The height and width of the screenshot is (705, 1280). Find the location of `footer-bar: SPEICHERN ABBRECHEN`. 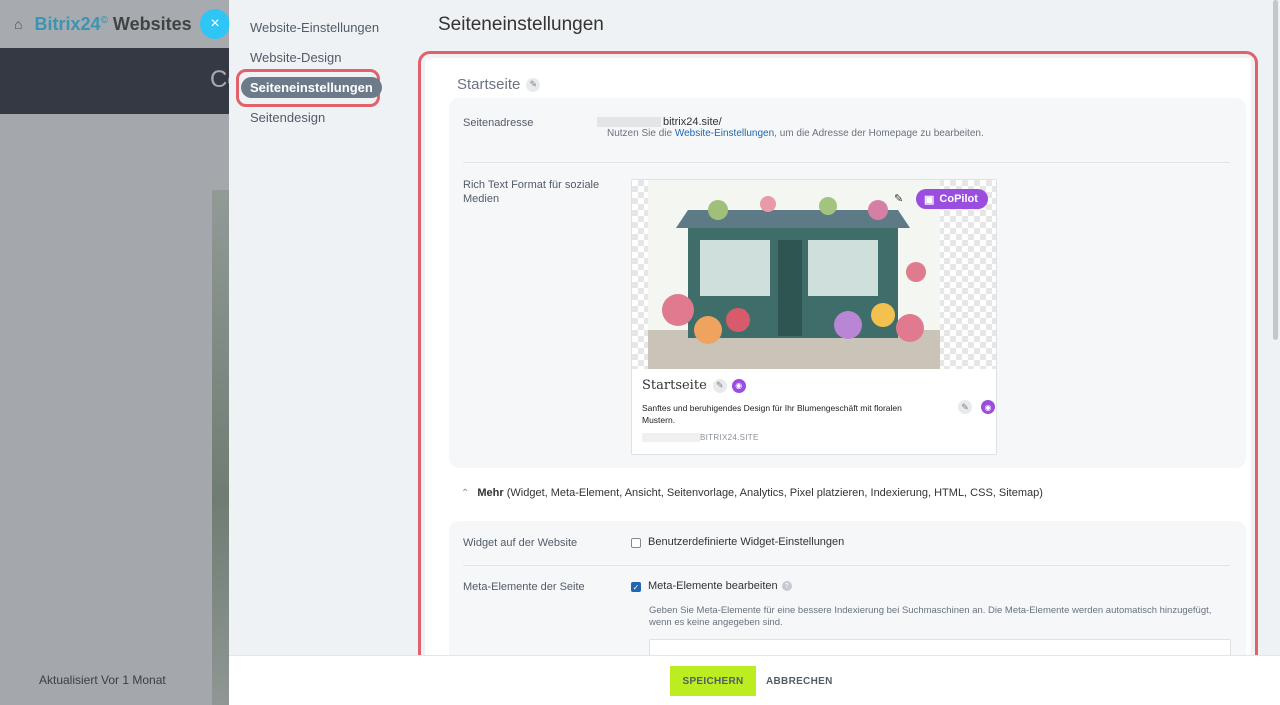

footer-bar: SPEICHERN ABBRECHEN is located at coordinates (754, 680).